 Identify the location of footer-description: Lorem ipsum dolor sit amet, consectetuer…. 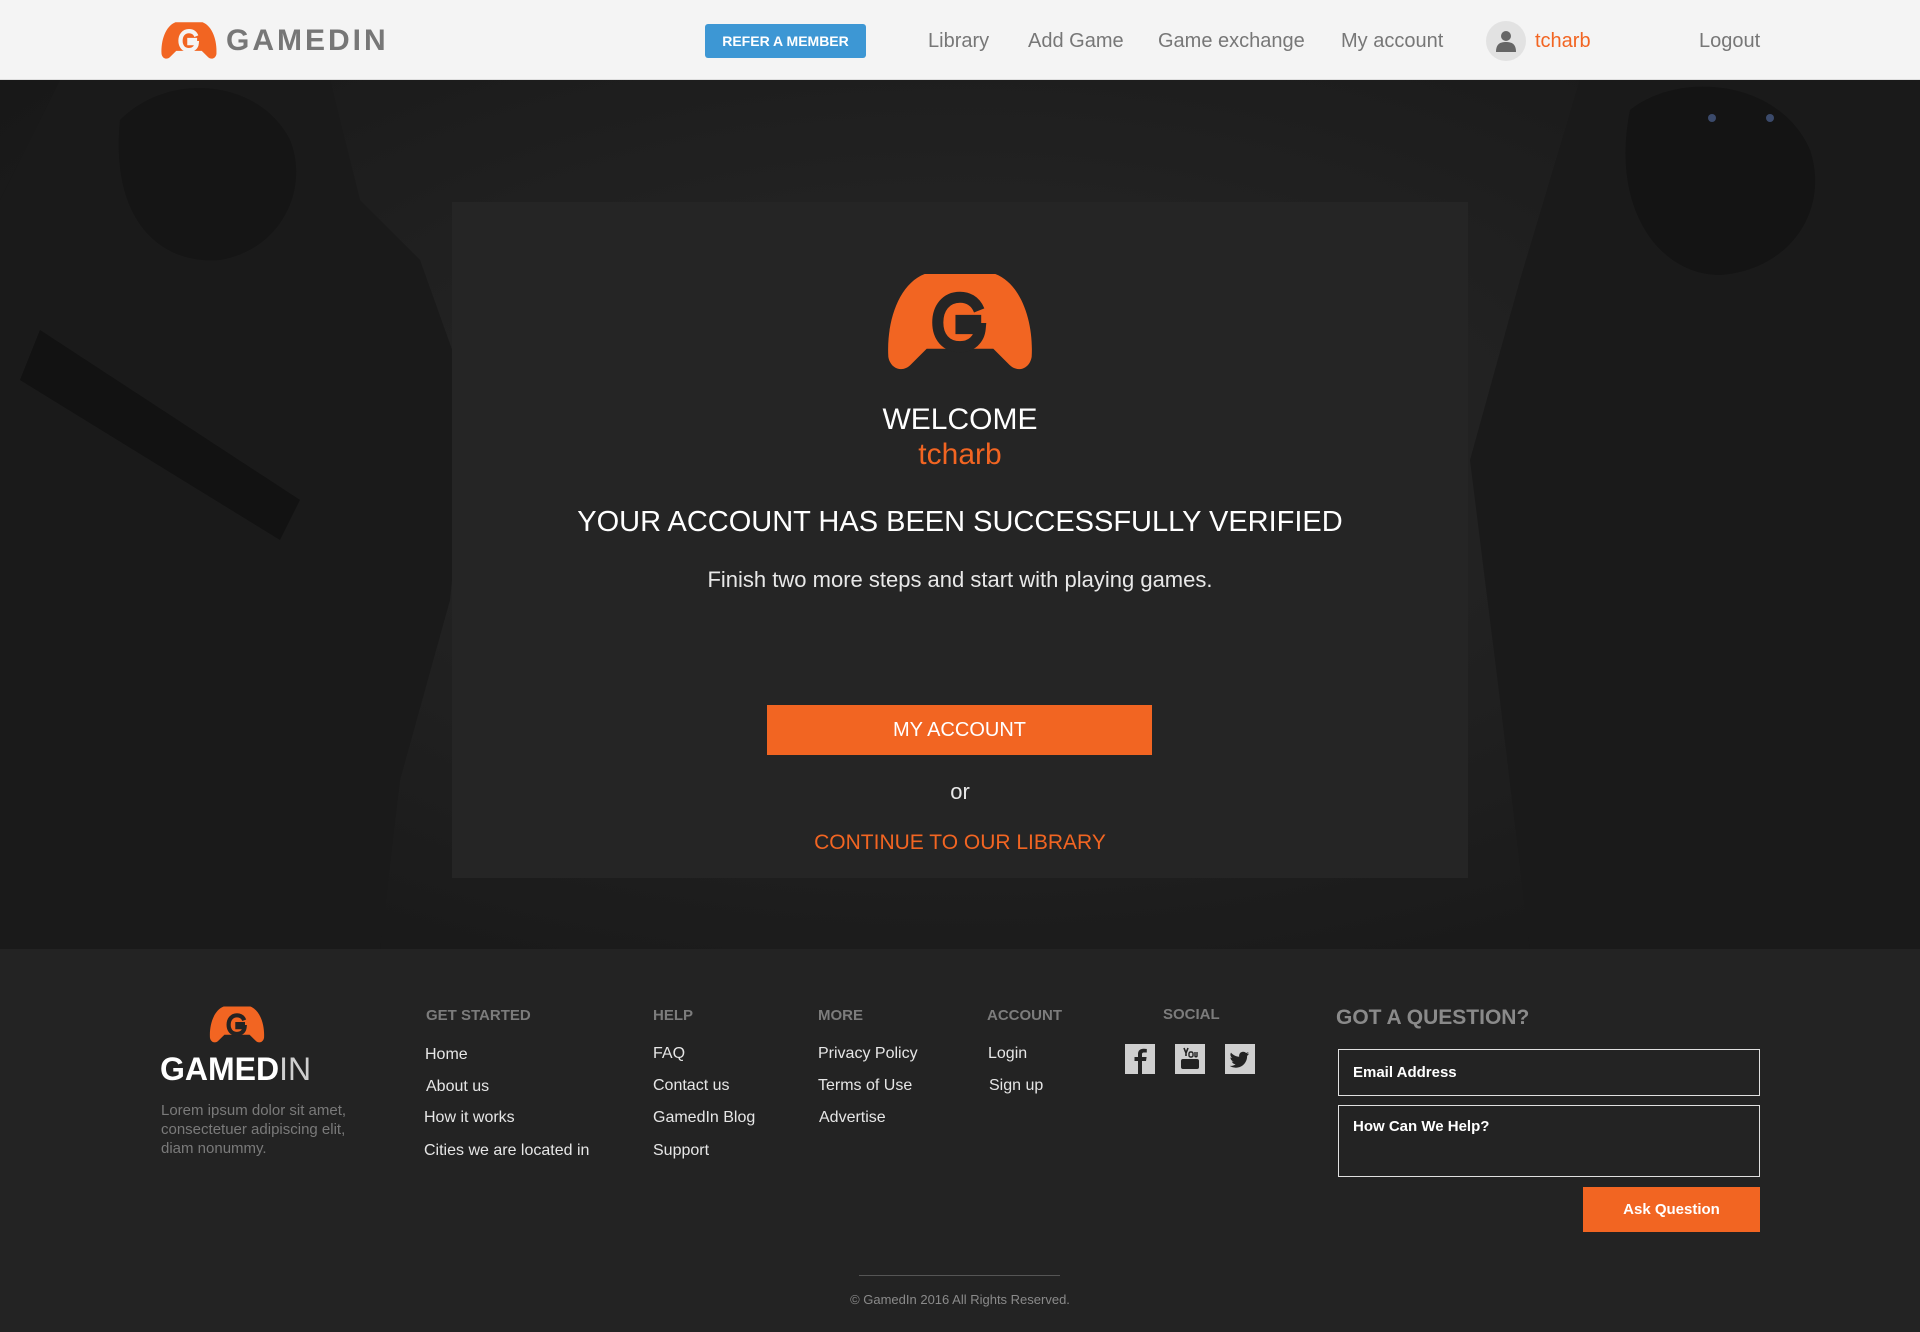
(254, 1129).